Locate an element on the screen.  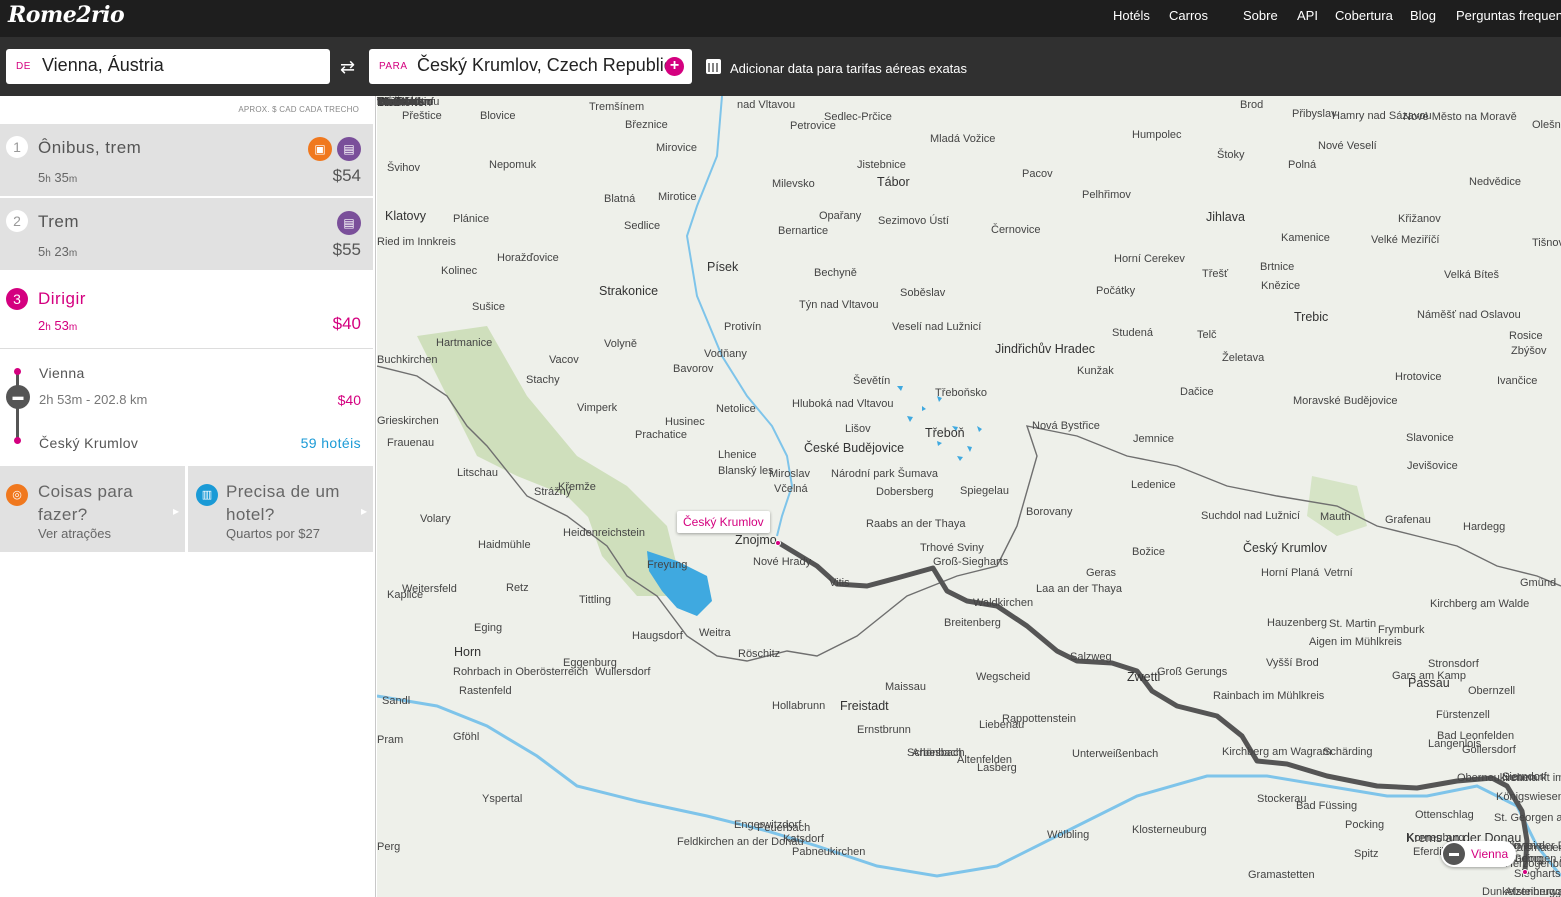
place-label: Týn nad Vltavou is located at coordinates (839, 305).